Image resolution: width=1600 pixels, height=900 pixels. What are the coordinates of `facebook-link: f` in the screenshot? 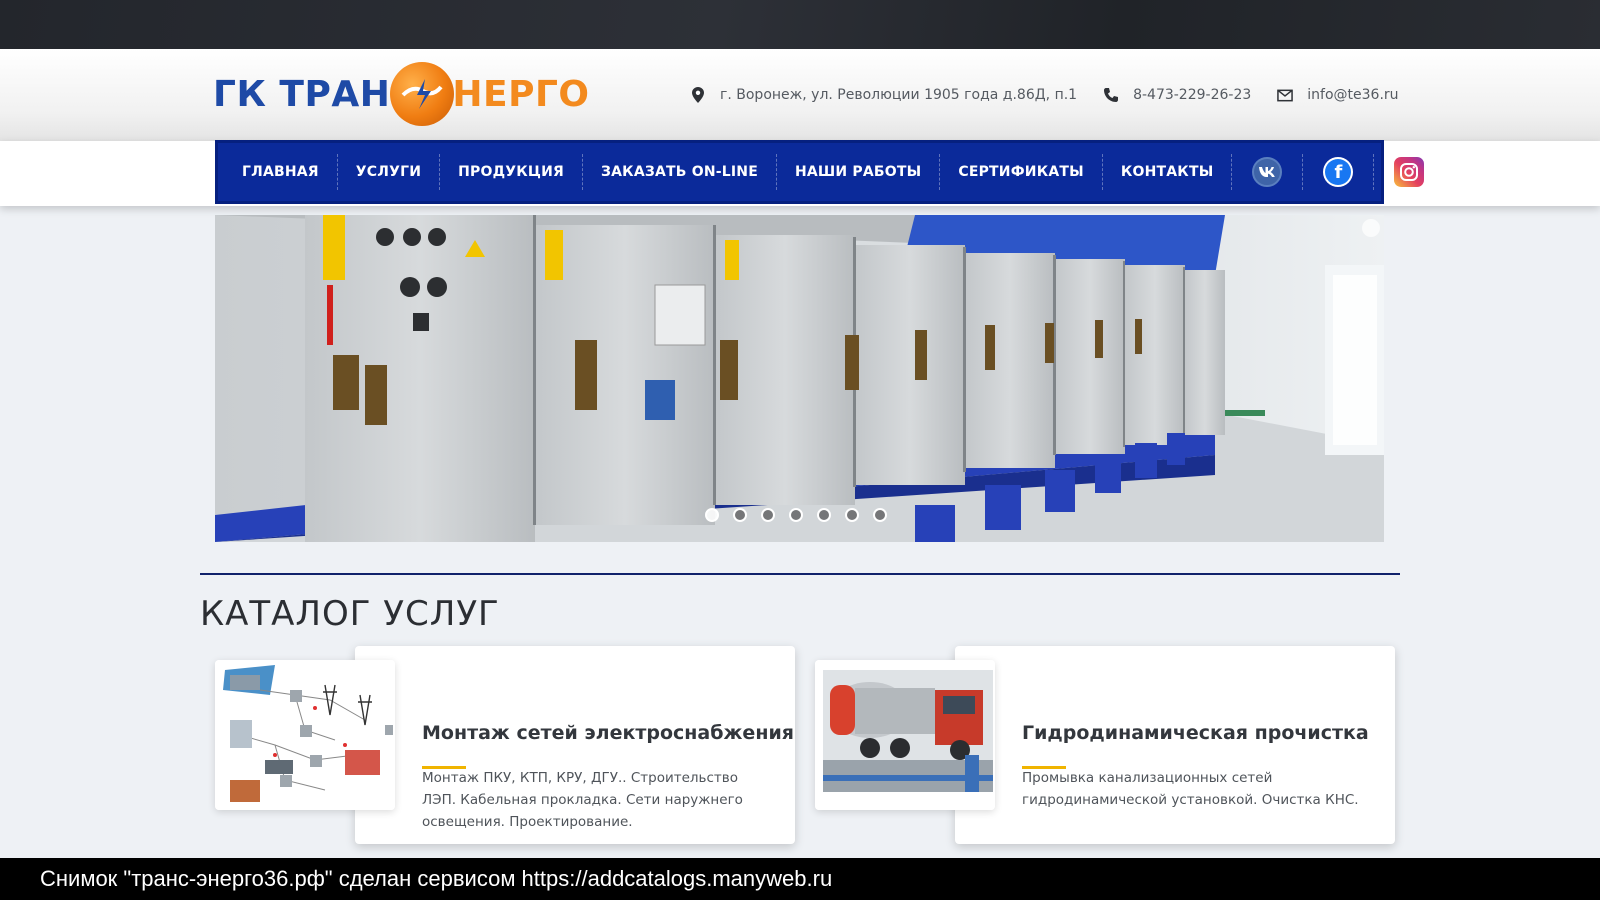 It's located at (1339, 172).